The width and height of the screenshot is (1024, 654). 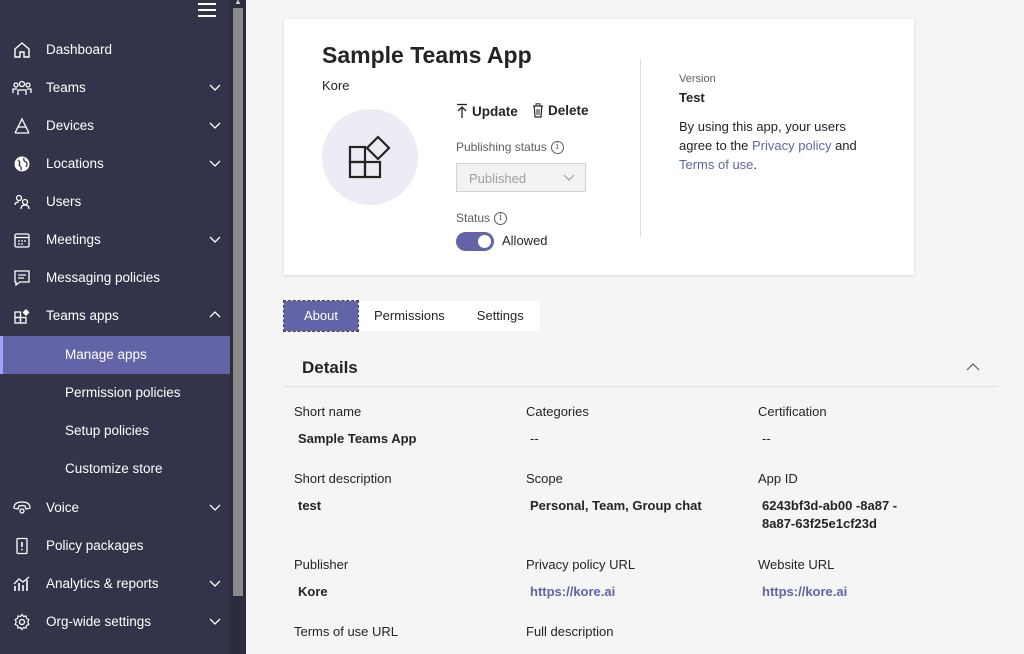 What do you see at coordinates (22, 316) in the screenshot?
I see `apps-icon` at bounding box center [22, 316].